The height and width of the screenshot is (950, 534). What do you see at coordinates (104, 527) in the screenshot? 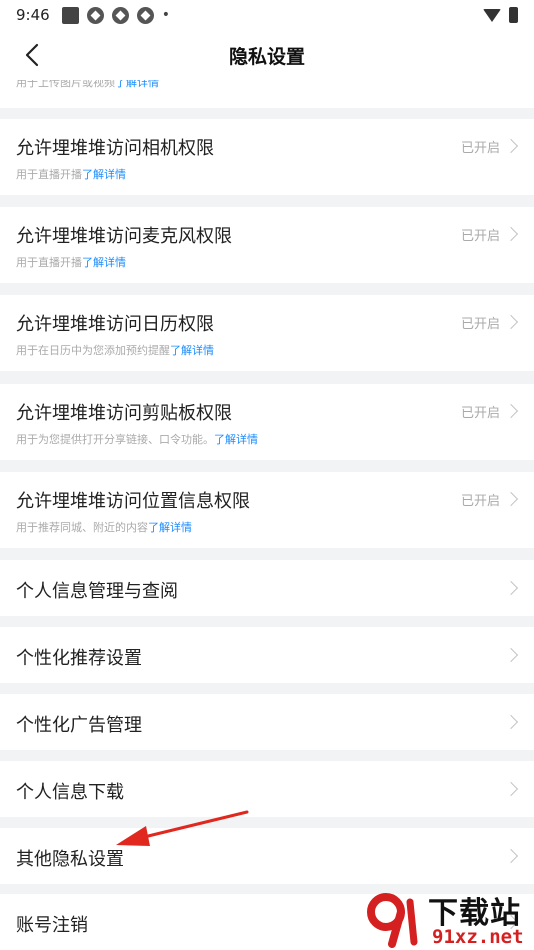
I see `permission-subtitle: 用于推荐同城、附近的内容了解详情` at bounding box center [104, 527].